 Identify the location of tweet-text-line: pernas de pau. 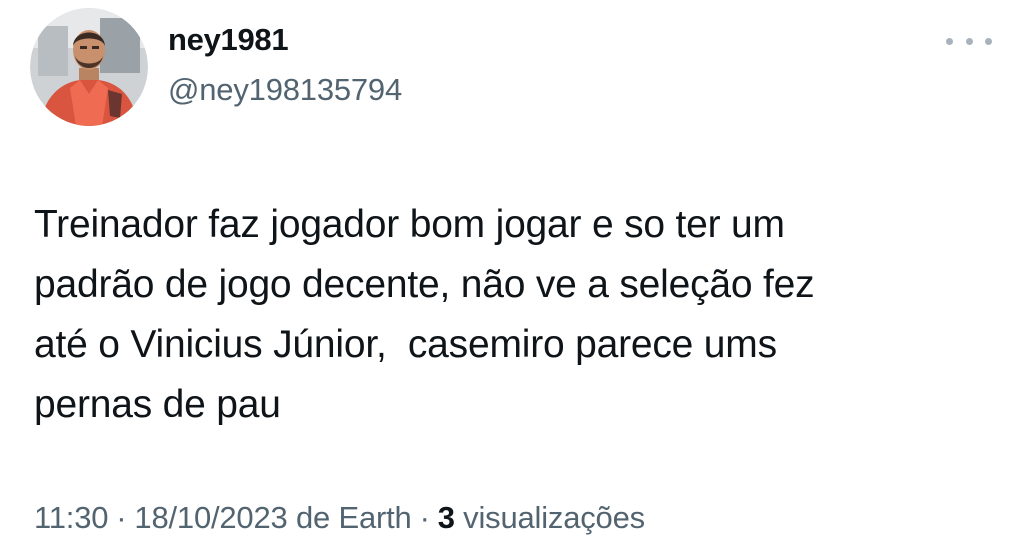
(157, 404).